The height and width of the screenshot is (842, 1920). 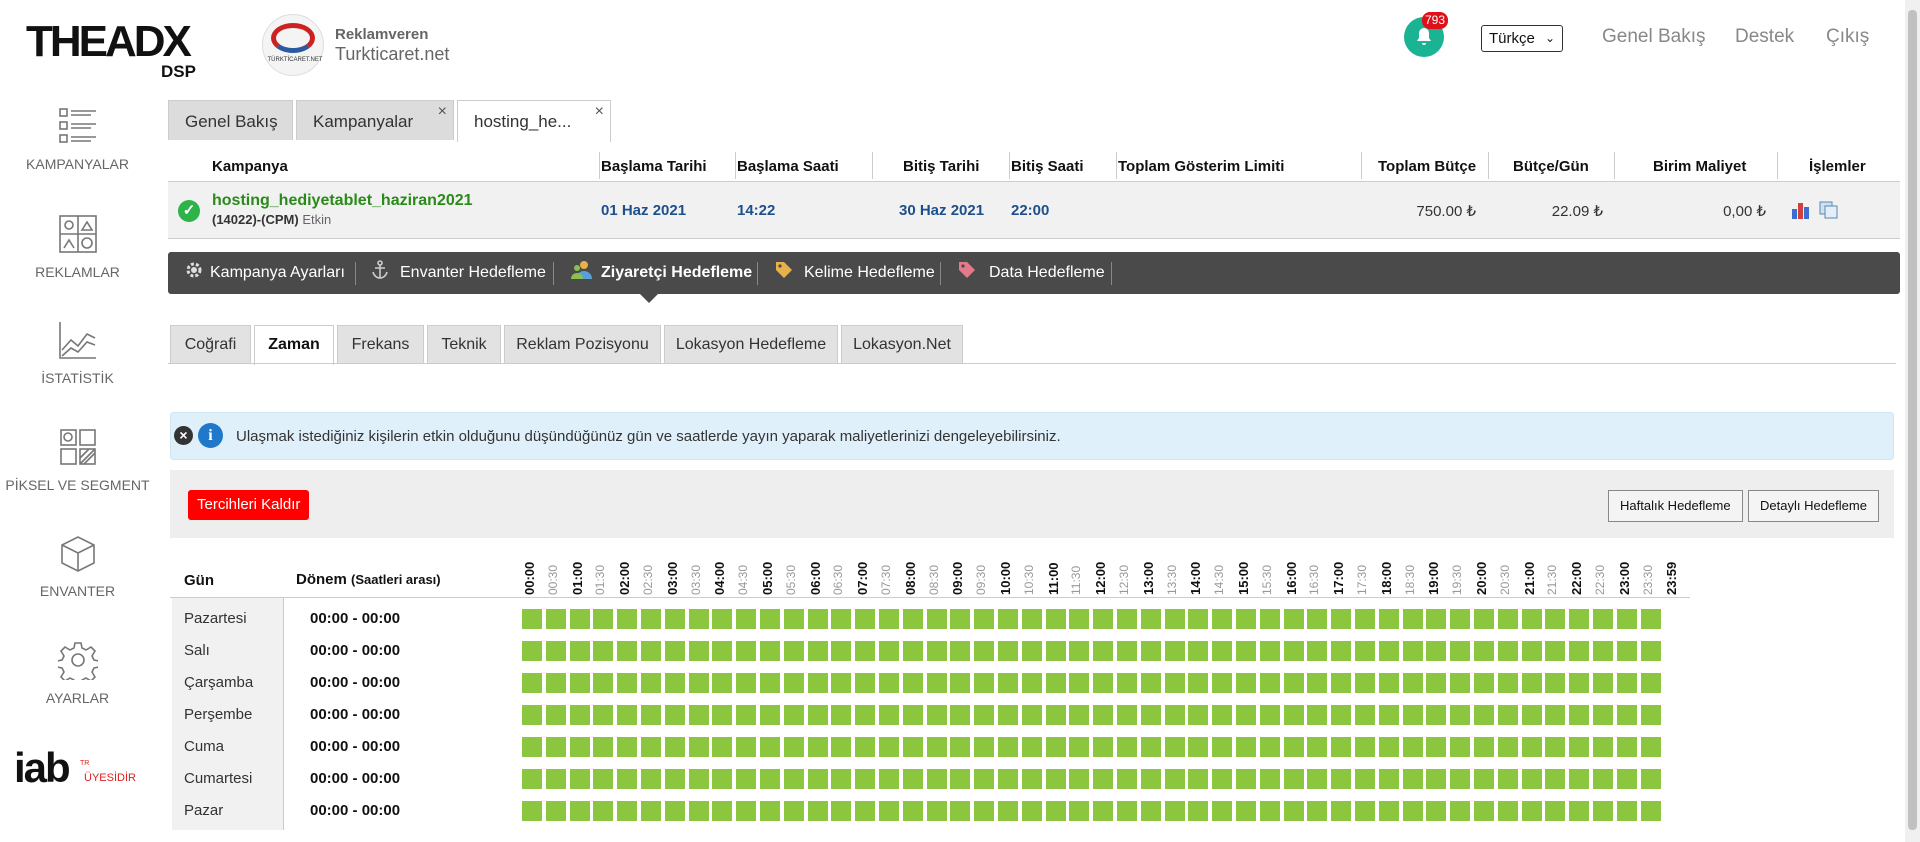 I want to click on hour-label: 10:30, so click(x=1029, y=575).